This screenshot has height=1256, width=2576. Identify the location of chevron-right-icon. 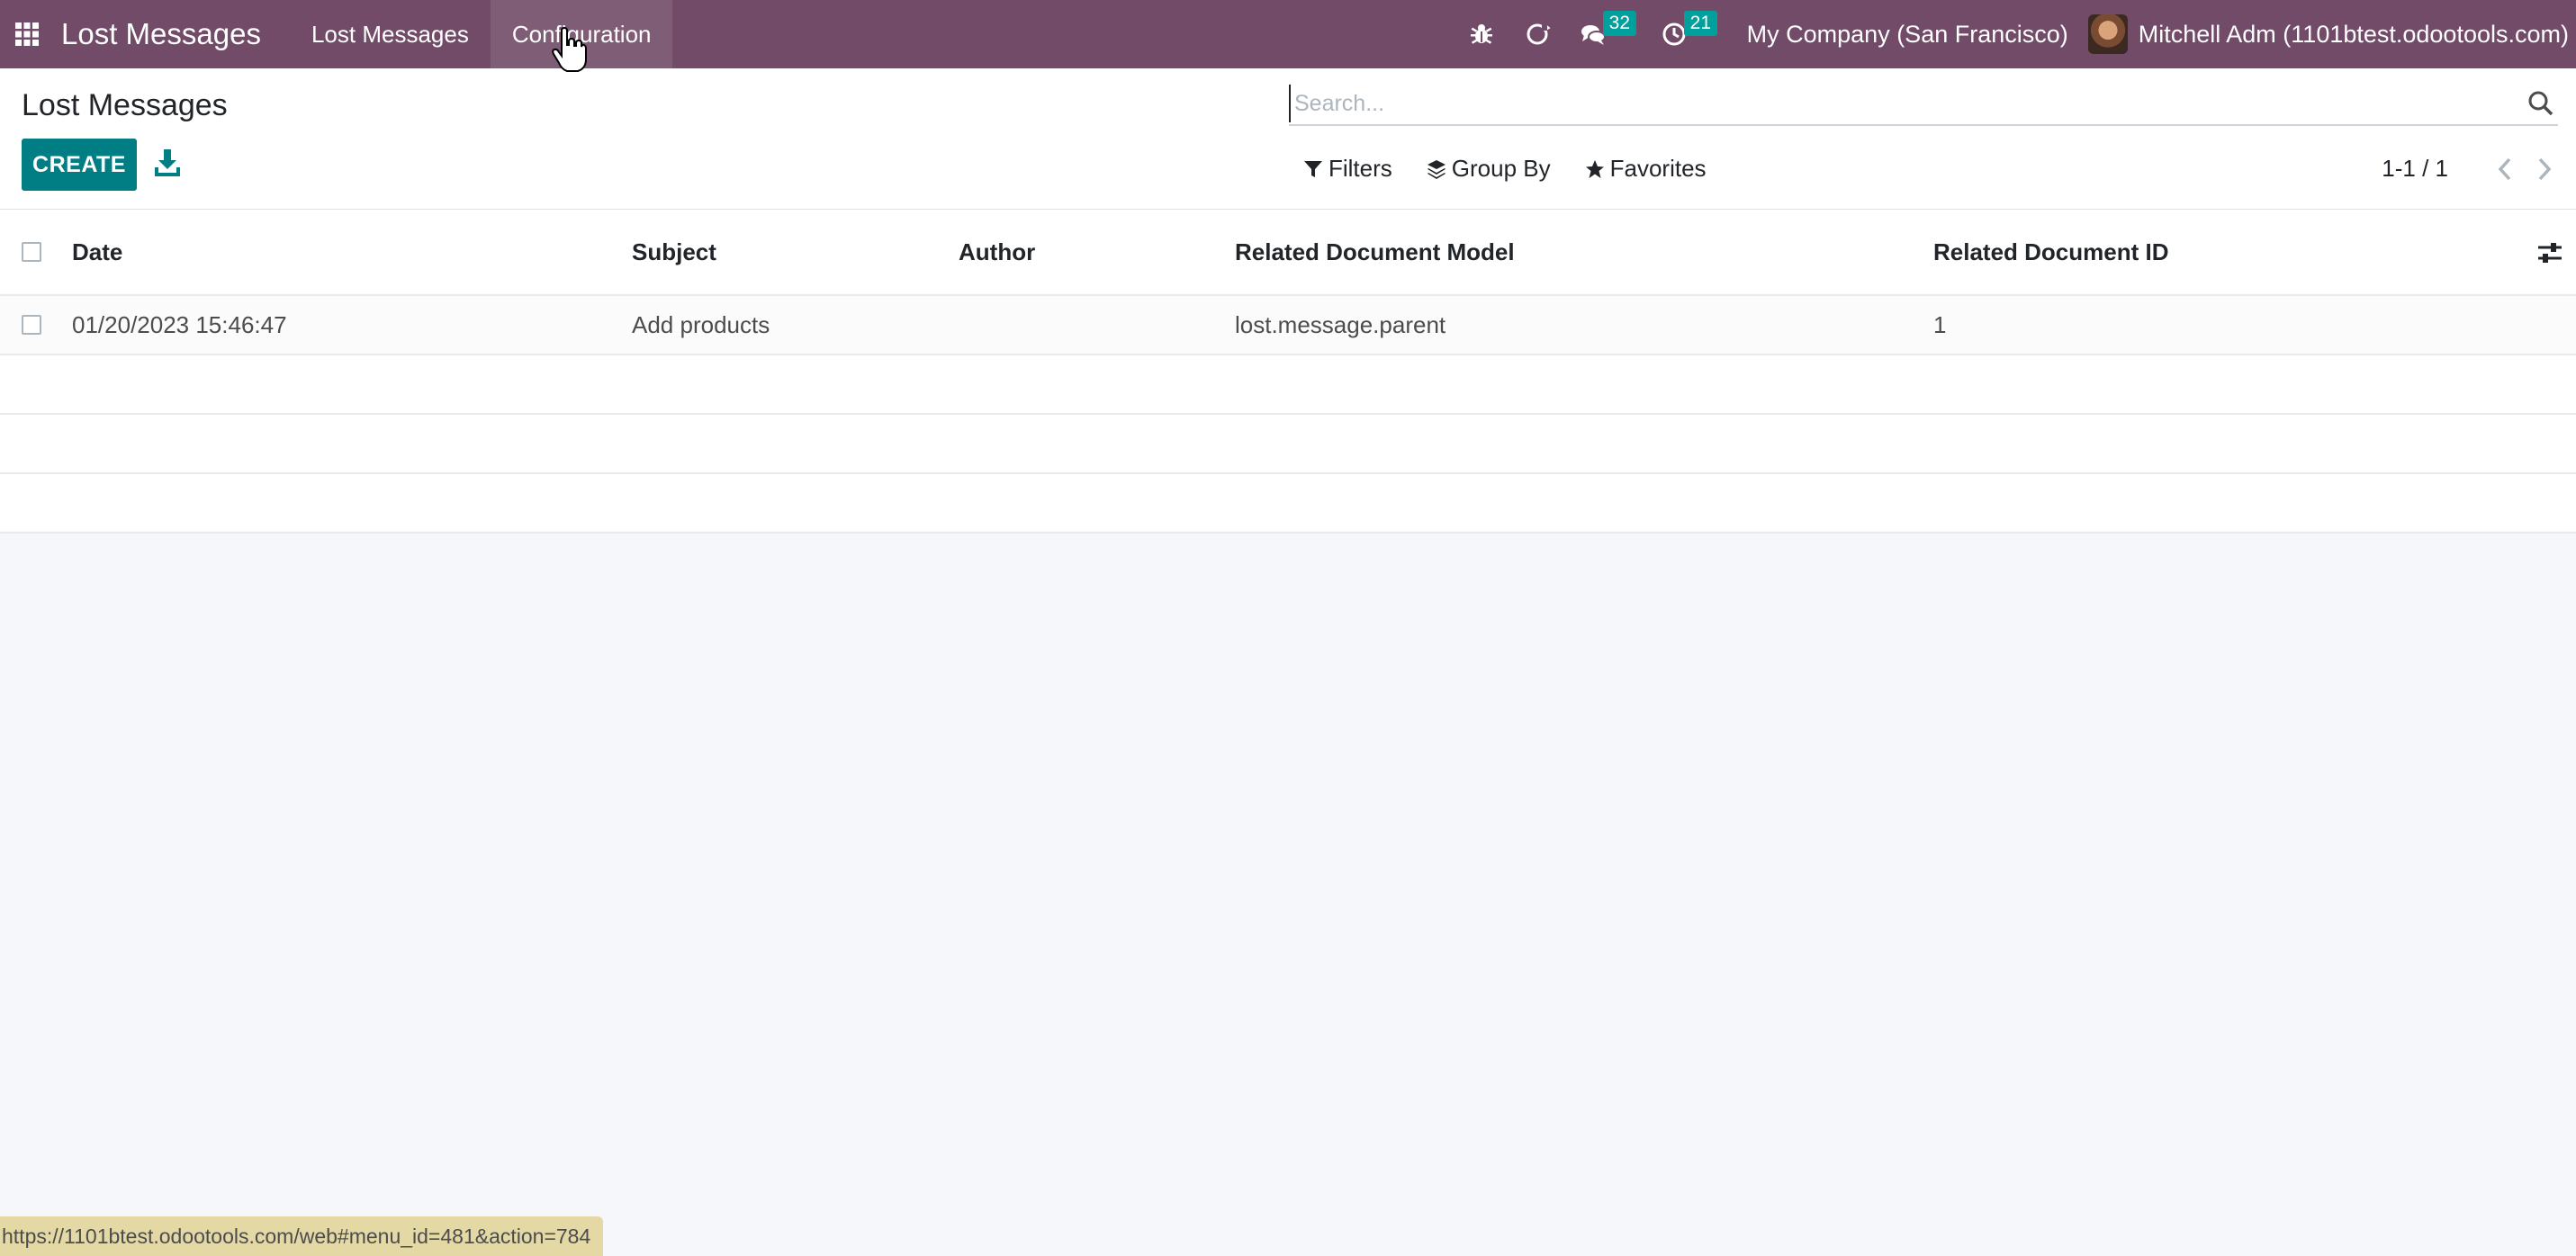
(2544, 170).